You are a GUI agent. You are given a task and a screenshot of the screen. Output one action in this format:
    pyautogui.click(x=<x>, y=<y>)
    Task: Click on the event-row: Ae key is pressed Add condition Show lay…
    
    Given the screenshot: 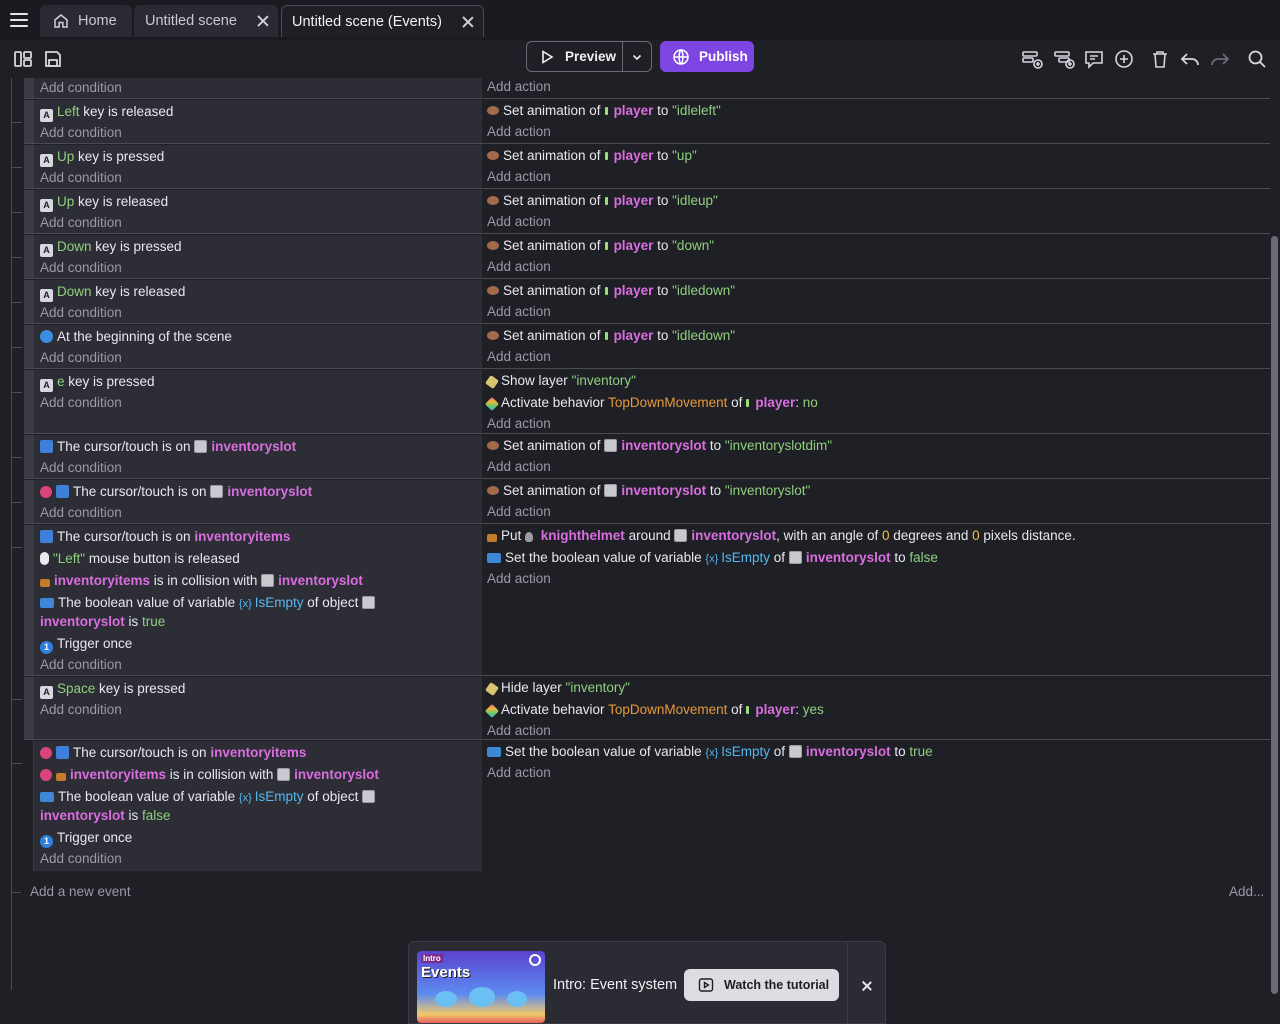 What is the action you would take?
    pyautogui.click(x=641, y=402)
    